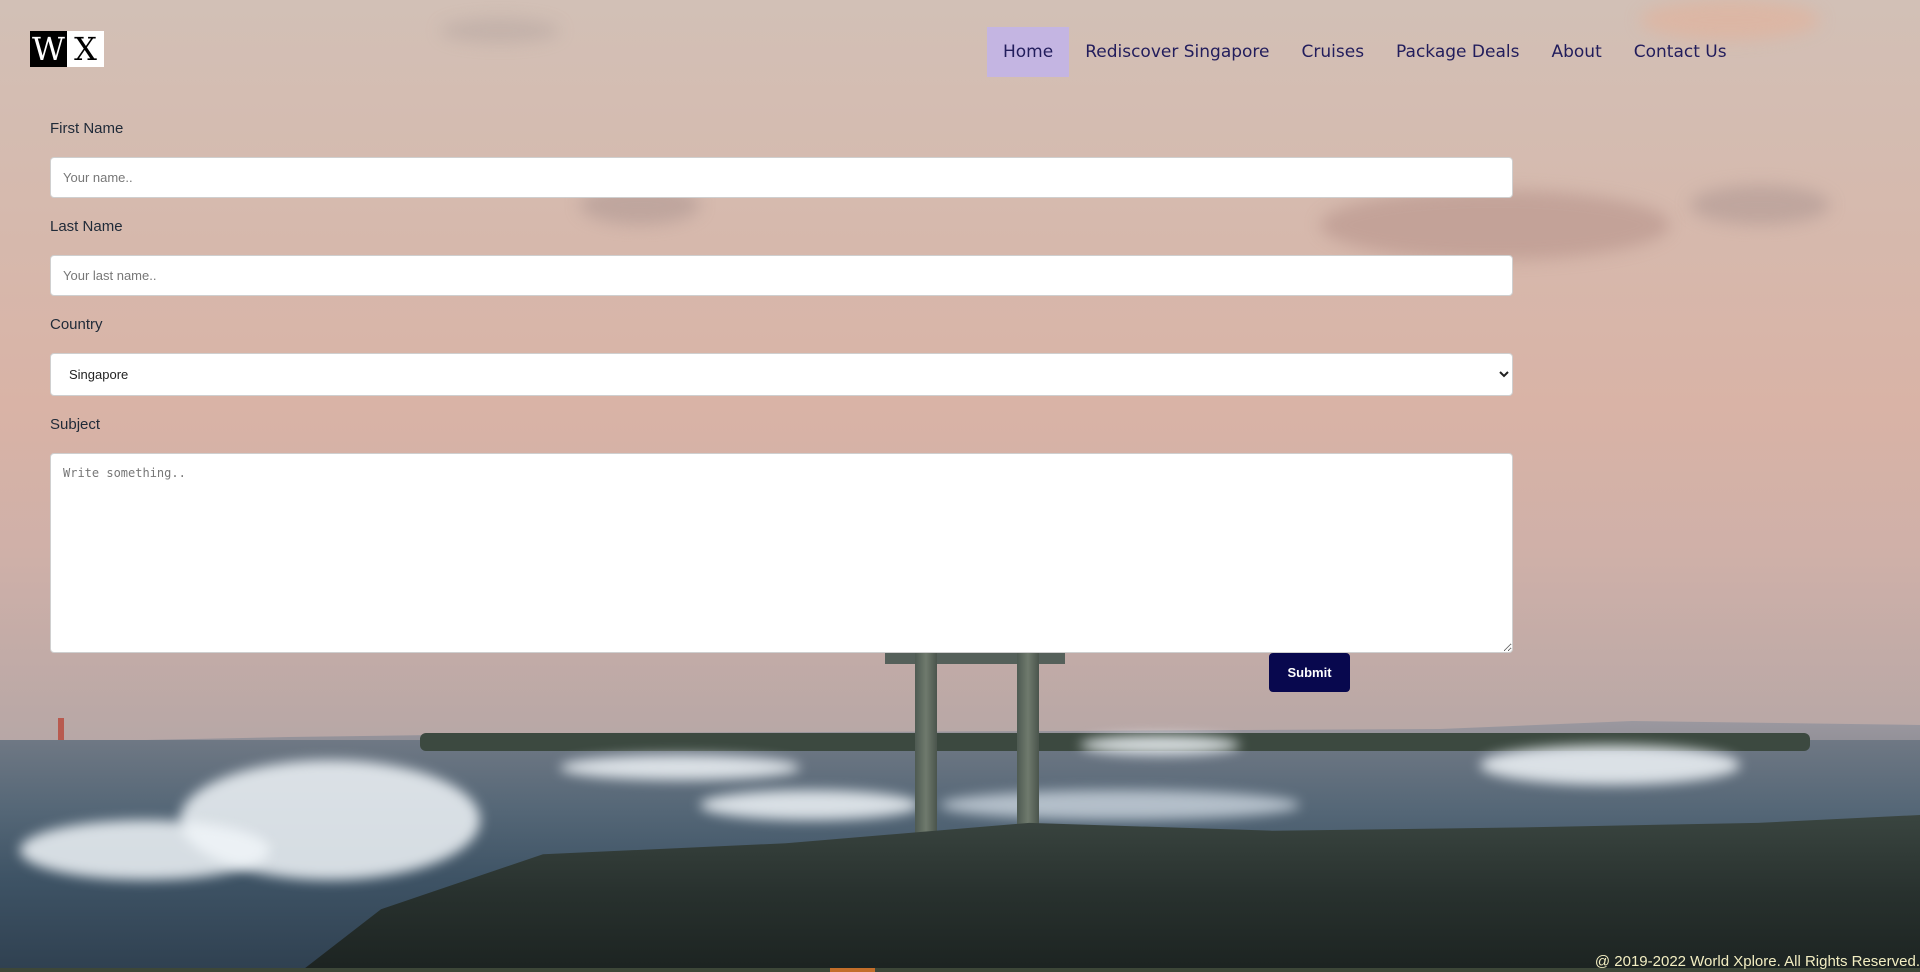 This screenshot has height=972, width=1920. What do you see at coordinates (1680, 52) in the screenshot?
I see `nav-item-contact-us: Contact Us` at bounding box center [1680, 52].